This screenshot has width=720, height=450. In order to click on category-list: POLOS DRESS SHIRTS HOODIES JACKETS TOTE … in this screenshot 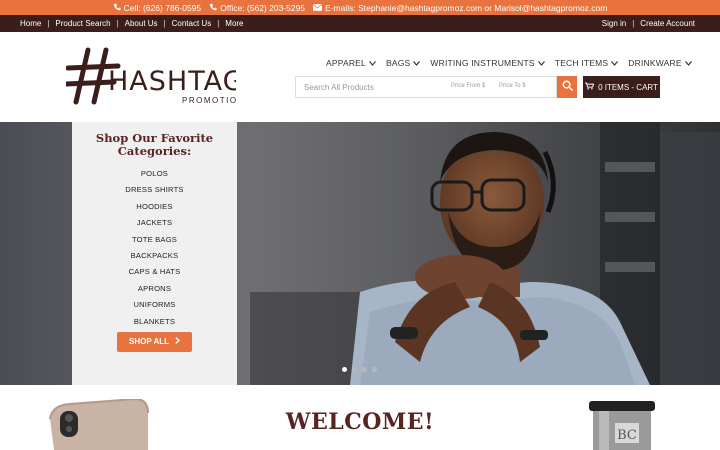, I will do `click(154, 248)`.